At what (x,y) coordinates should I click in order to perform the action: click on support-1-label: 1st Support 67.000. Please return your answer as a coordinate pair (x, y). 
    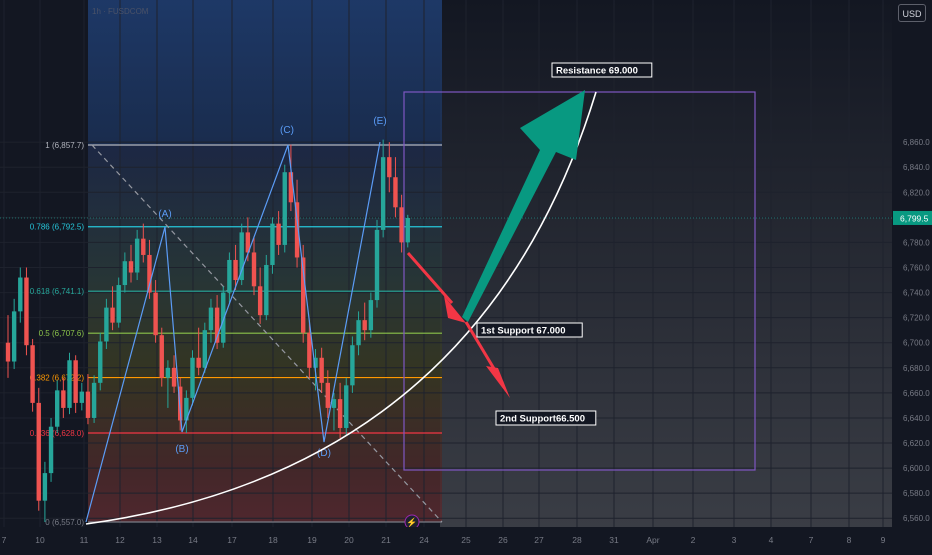
    Looking at the image, I should click on (529, 330).